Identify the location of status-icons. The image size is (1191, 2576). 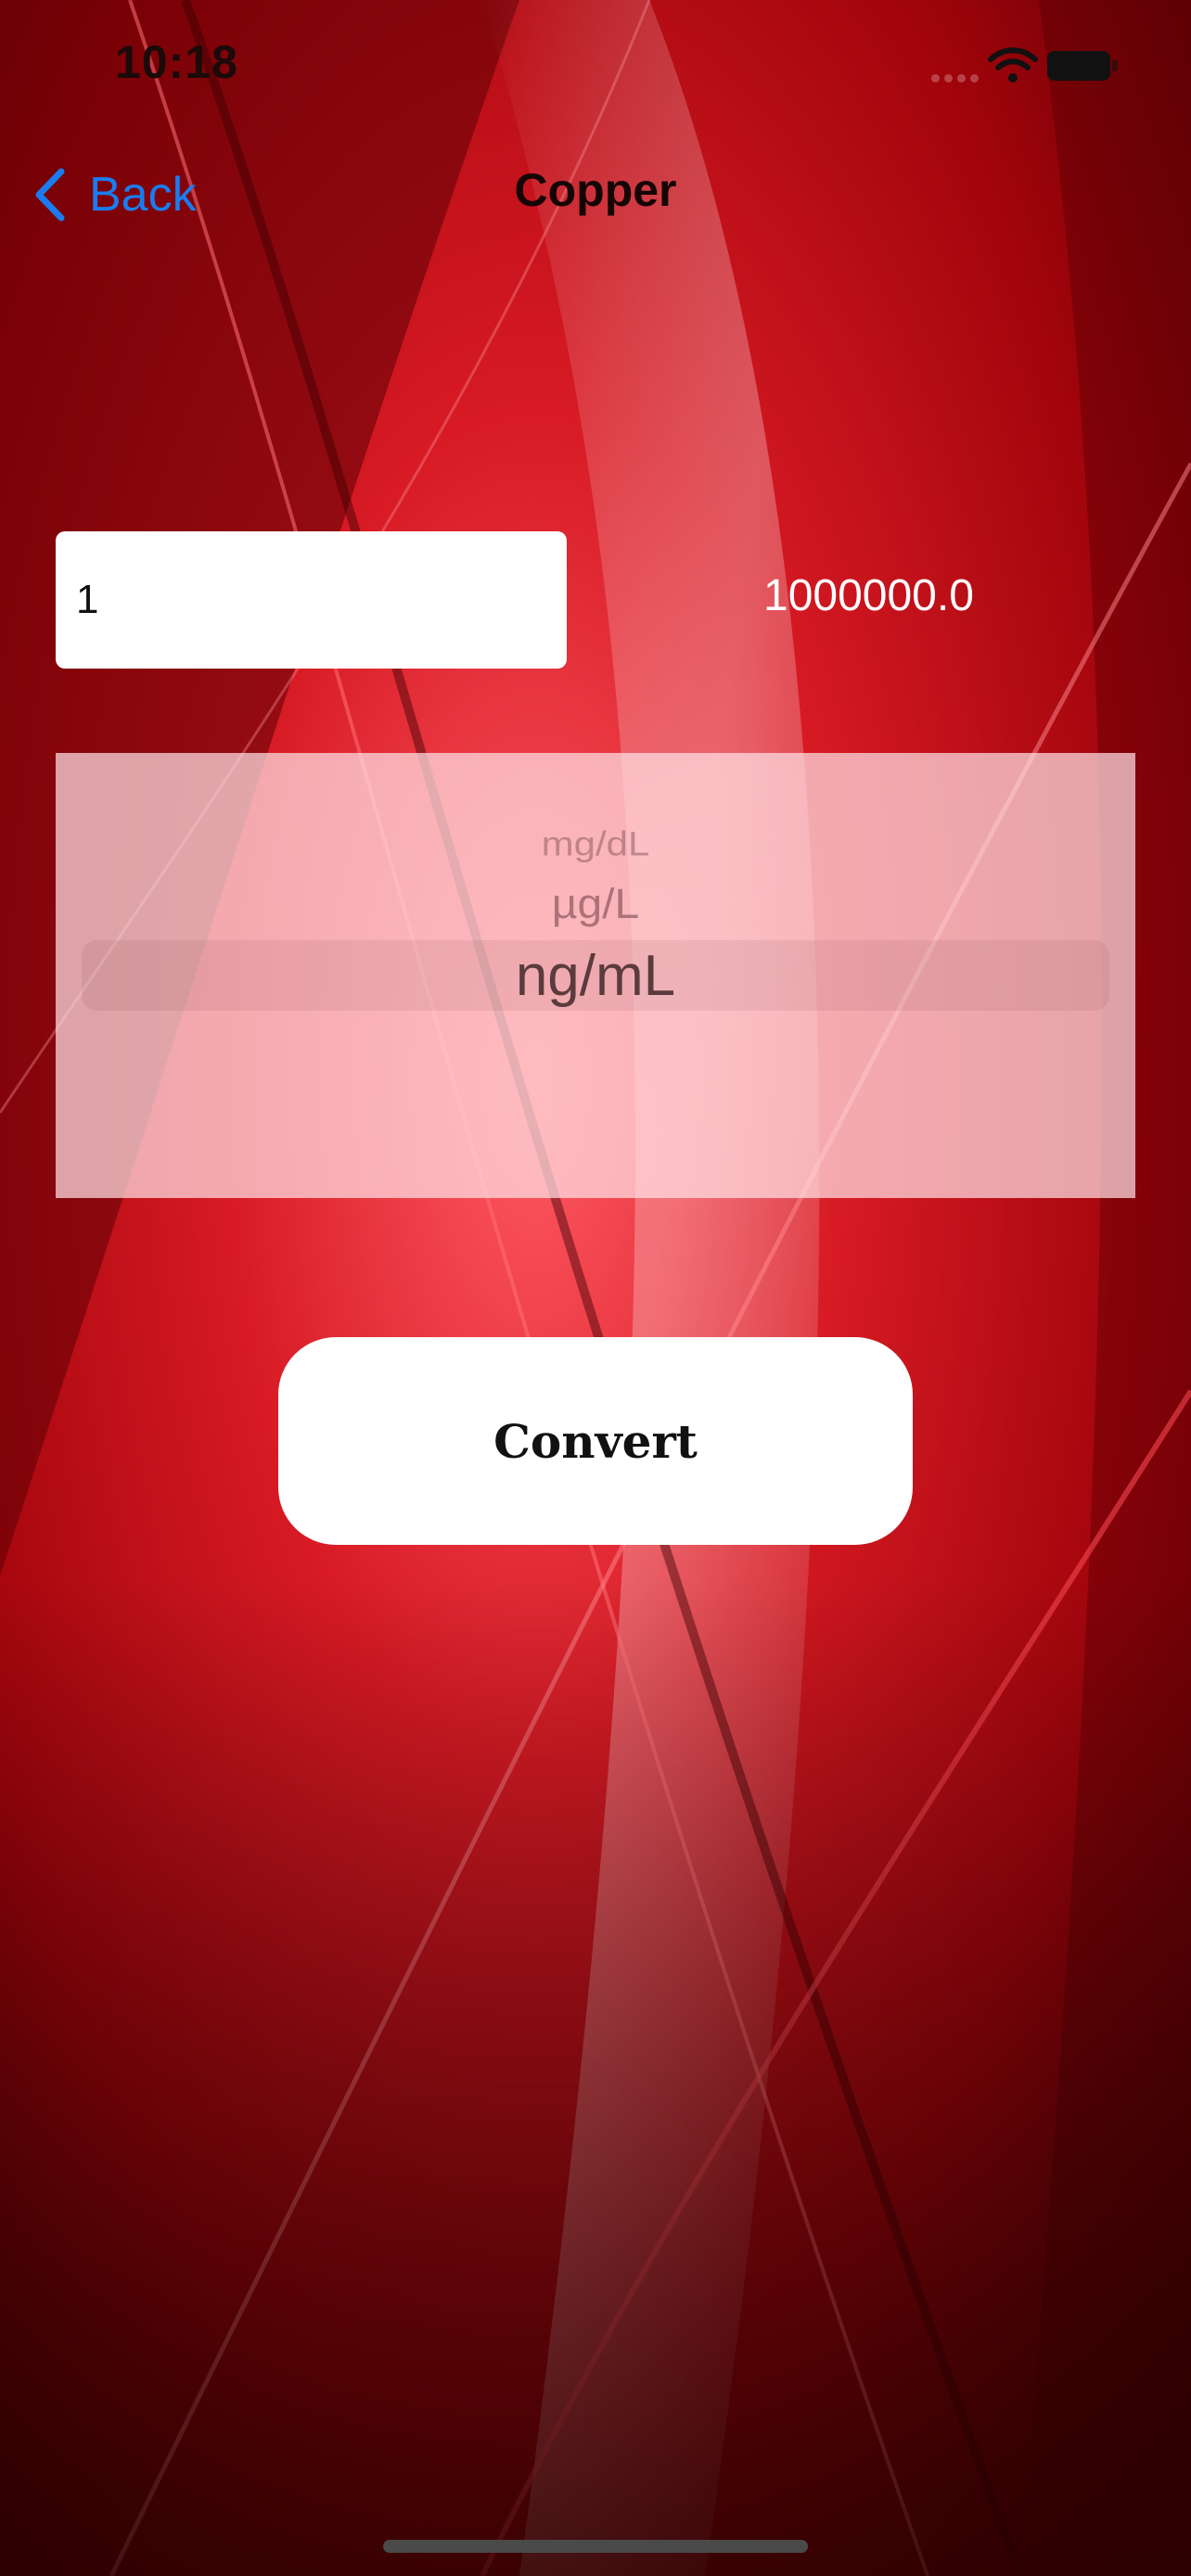
(987, 68).